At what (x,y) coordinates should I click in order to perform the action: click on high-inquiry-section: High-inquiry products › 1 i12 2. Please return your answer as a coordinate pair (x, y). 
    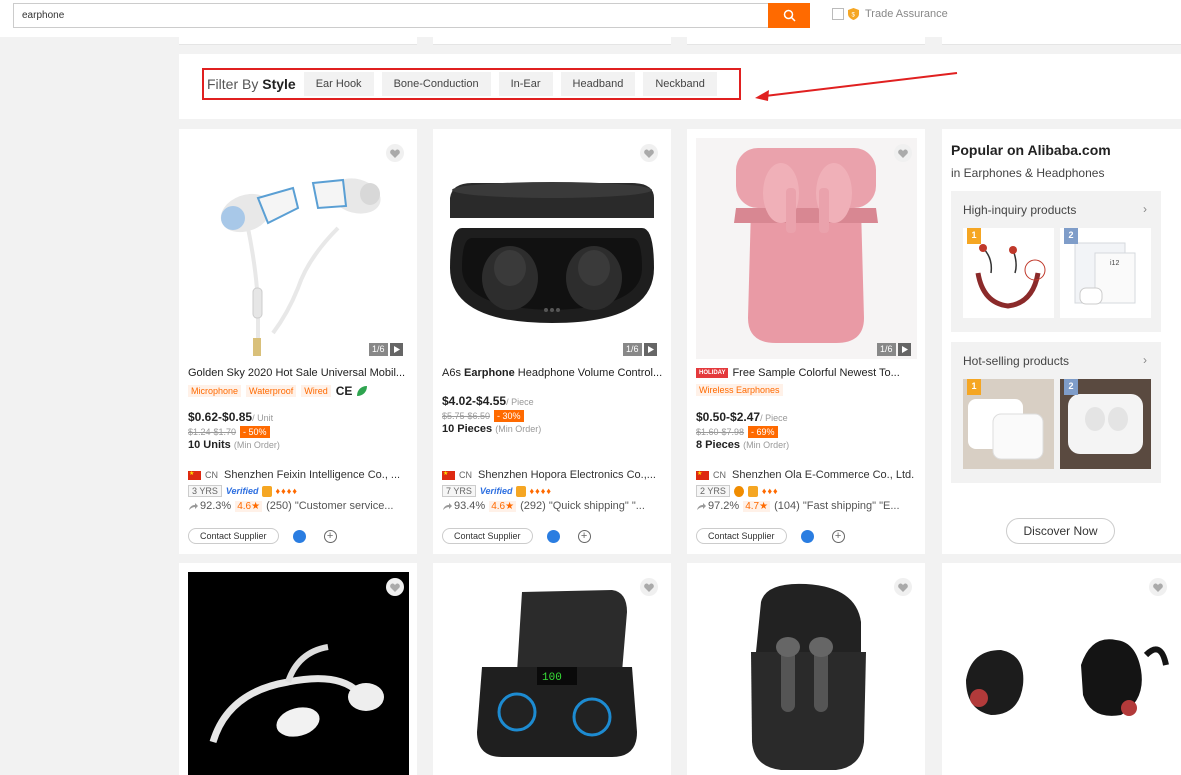
    Looking at the image, I should click on (1056, 261).